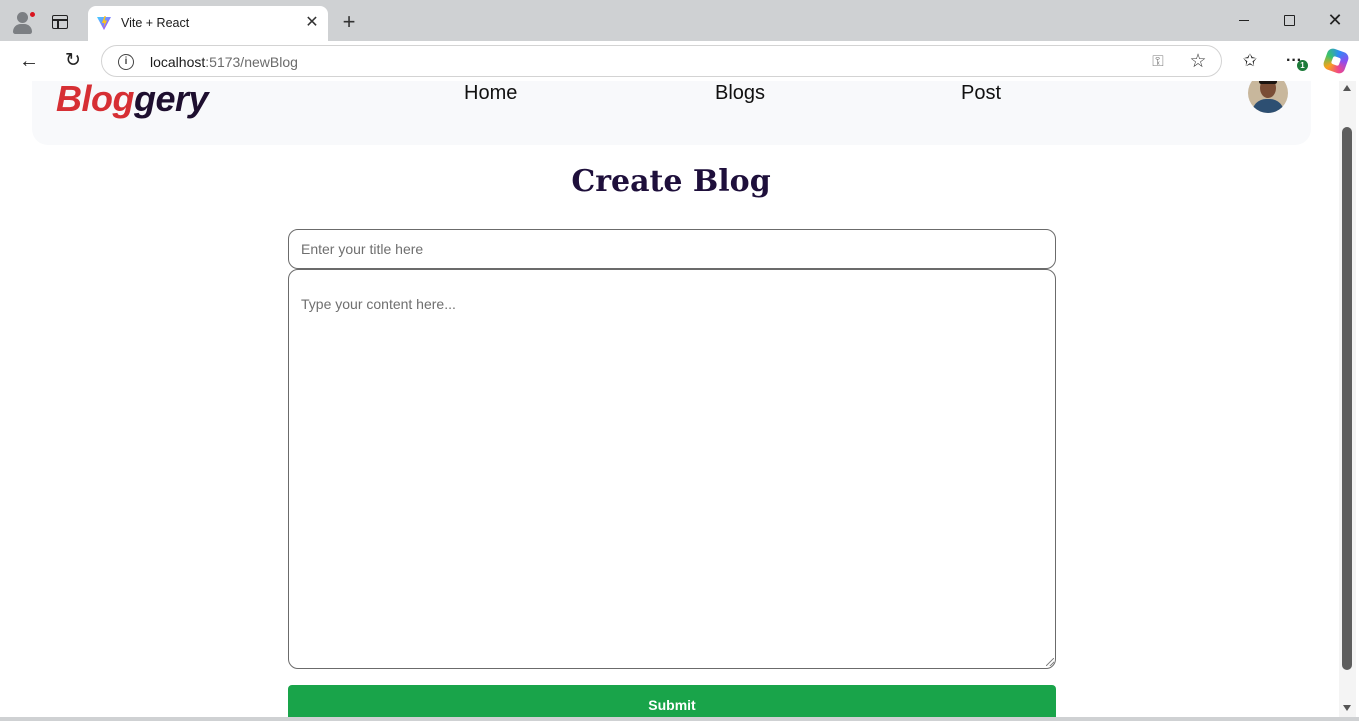 Image resolution: width=1359 pixels, height=721 pixels. I want to click on nav-link-home: Home, so click(490, 93).